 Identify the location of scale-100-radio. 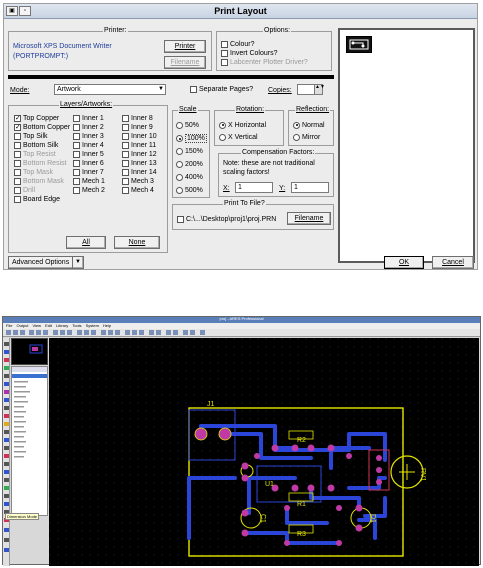
(179, 138).